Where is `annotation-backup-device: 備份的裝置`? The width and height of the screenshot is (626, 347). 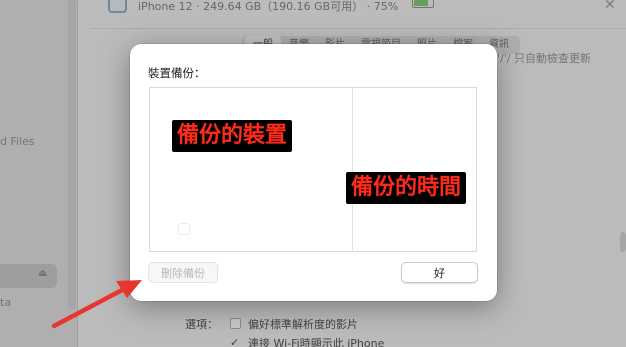
annotation-backup-device: 備份的裝置 is located at coordinates (232, 136).